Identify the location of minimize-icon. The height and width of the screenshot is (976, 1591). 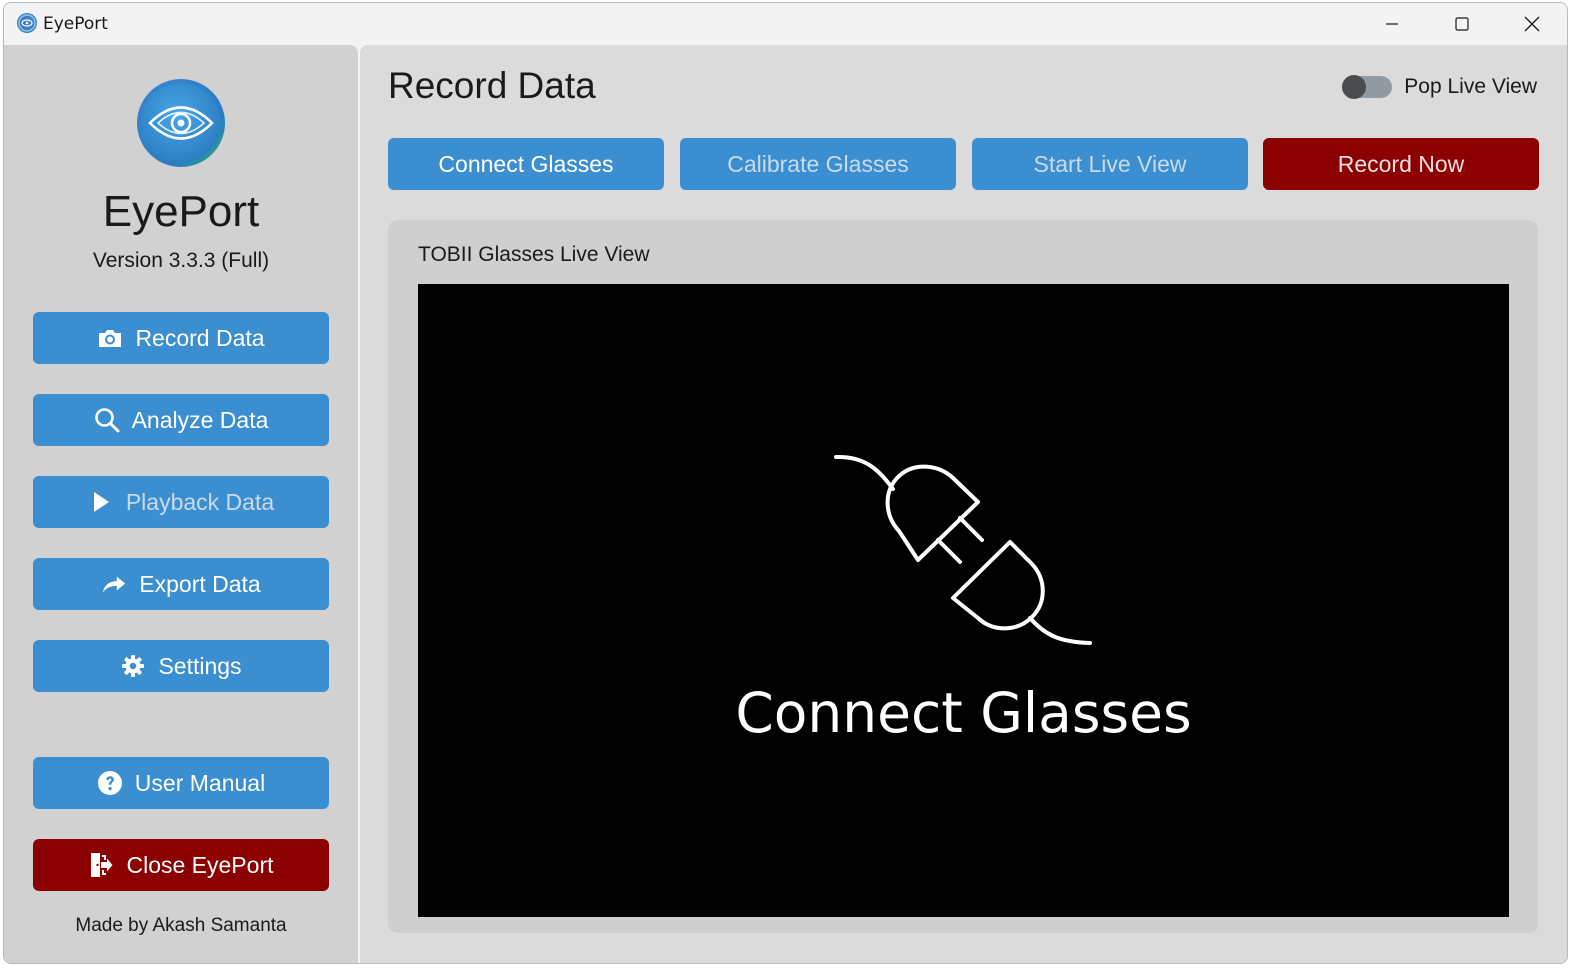
(1392, 24).